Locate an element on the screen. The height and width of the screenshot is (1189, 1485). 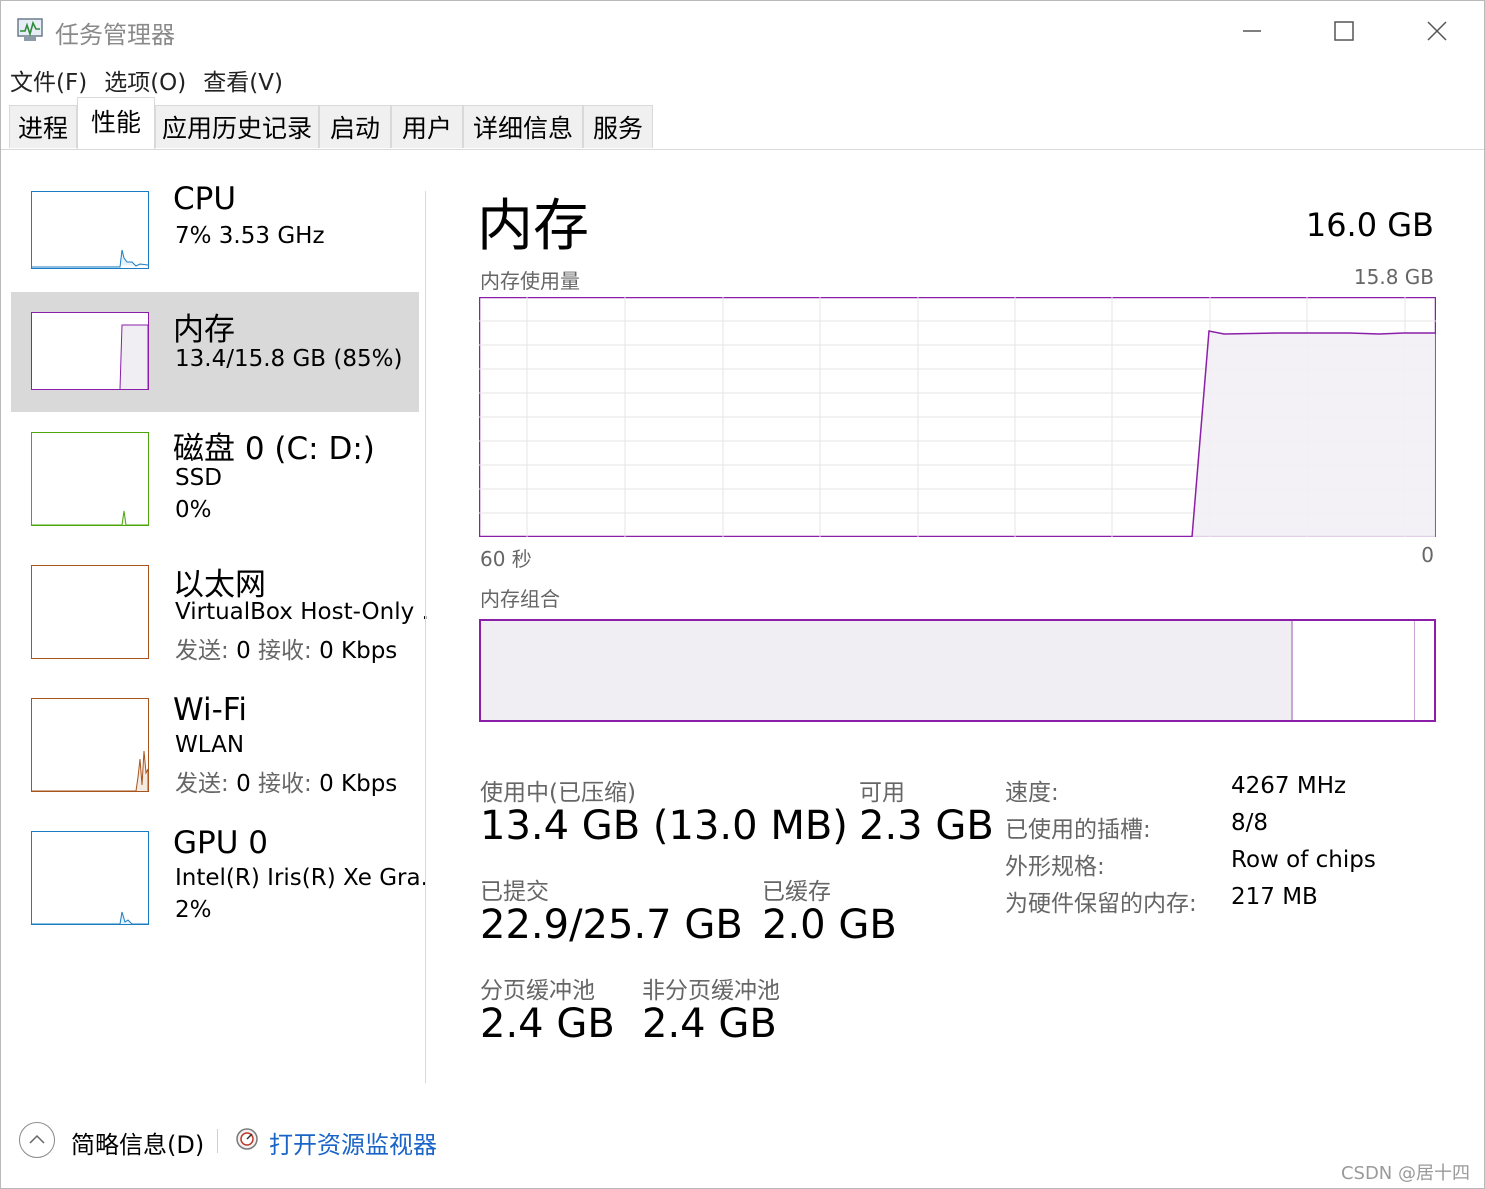
hardware-reserved-label: 为硬件保留的内存: is located at coordinates (1101, 904).